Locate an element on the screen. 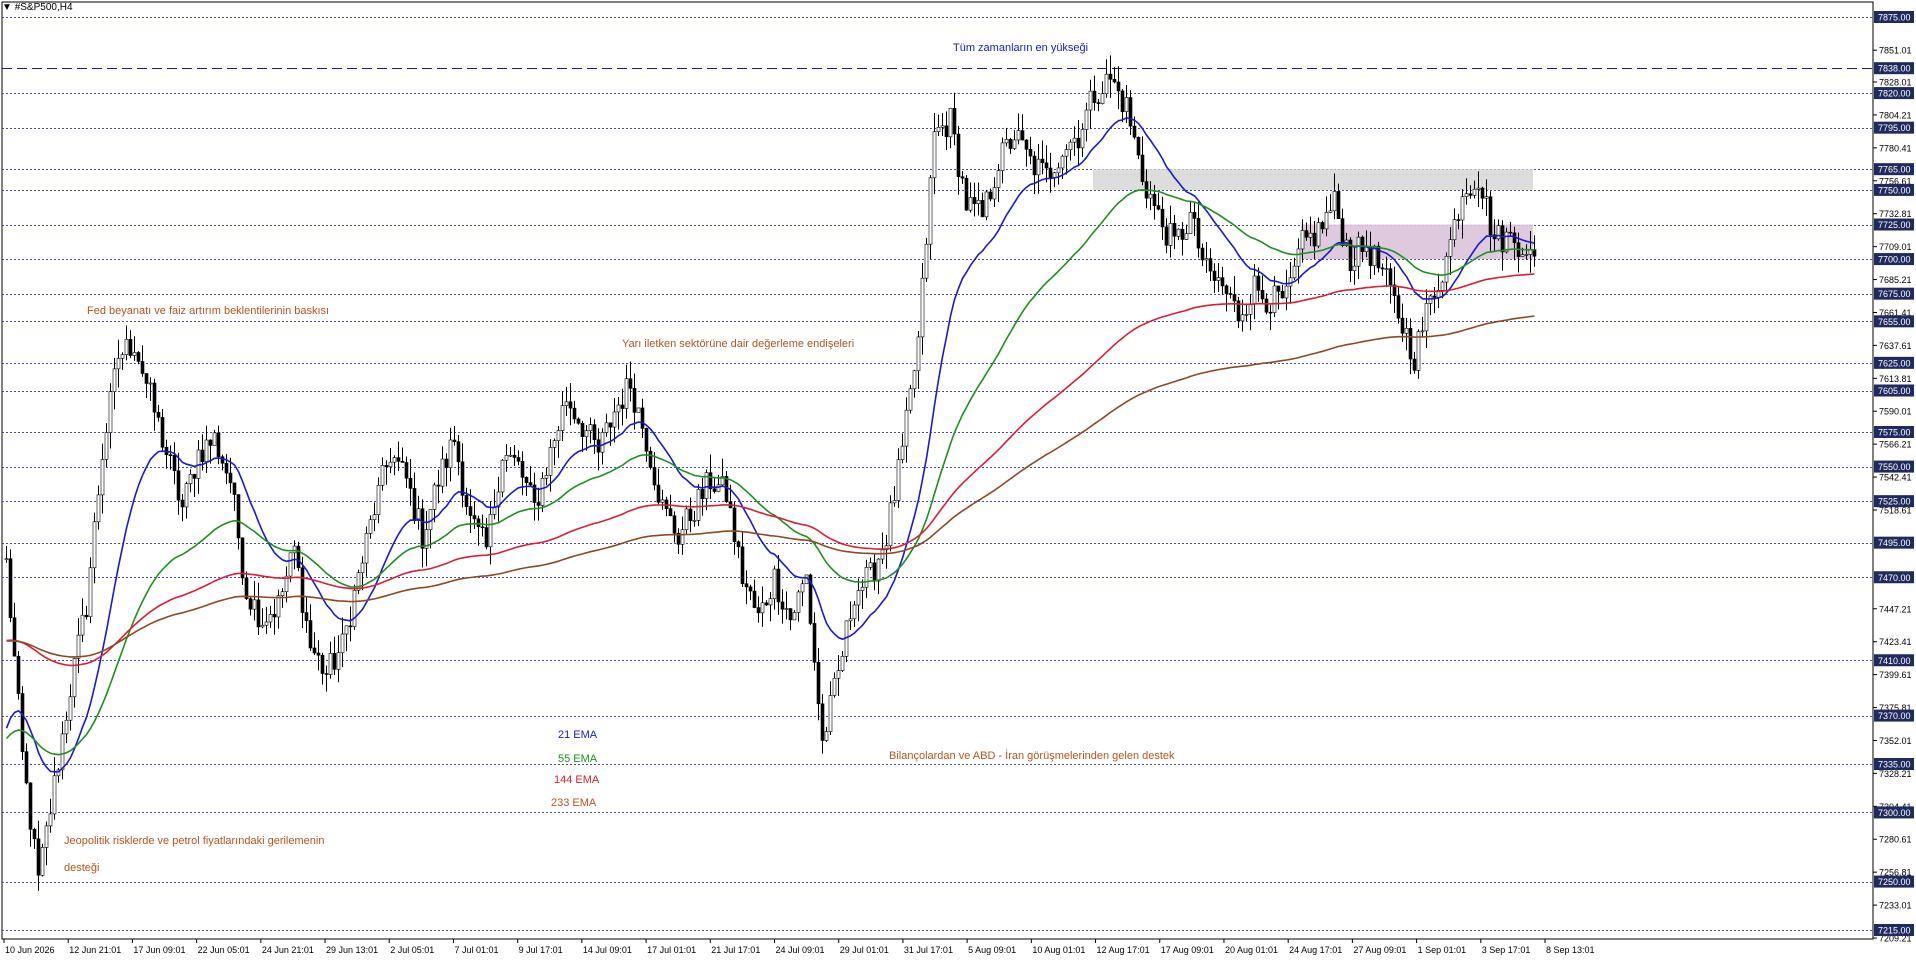  time-tick-label: 12 Aug 17:01 is located at coordinates (1123, 950).